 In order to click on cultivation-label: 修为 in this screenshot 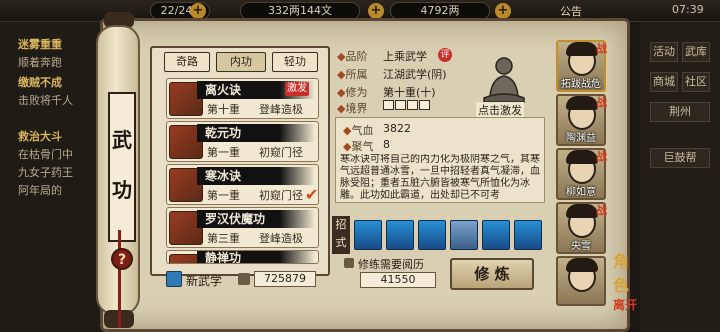, I will do `click(356, 92)`.